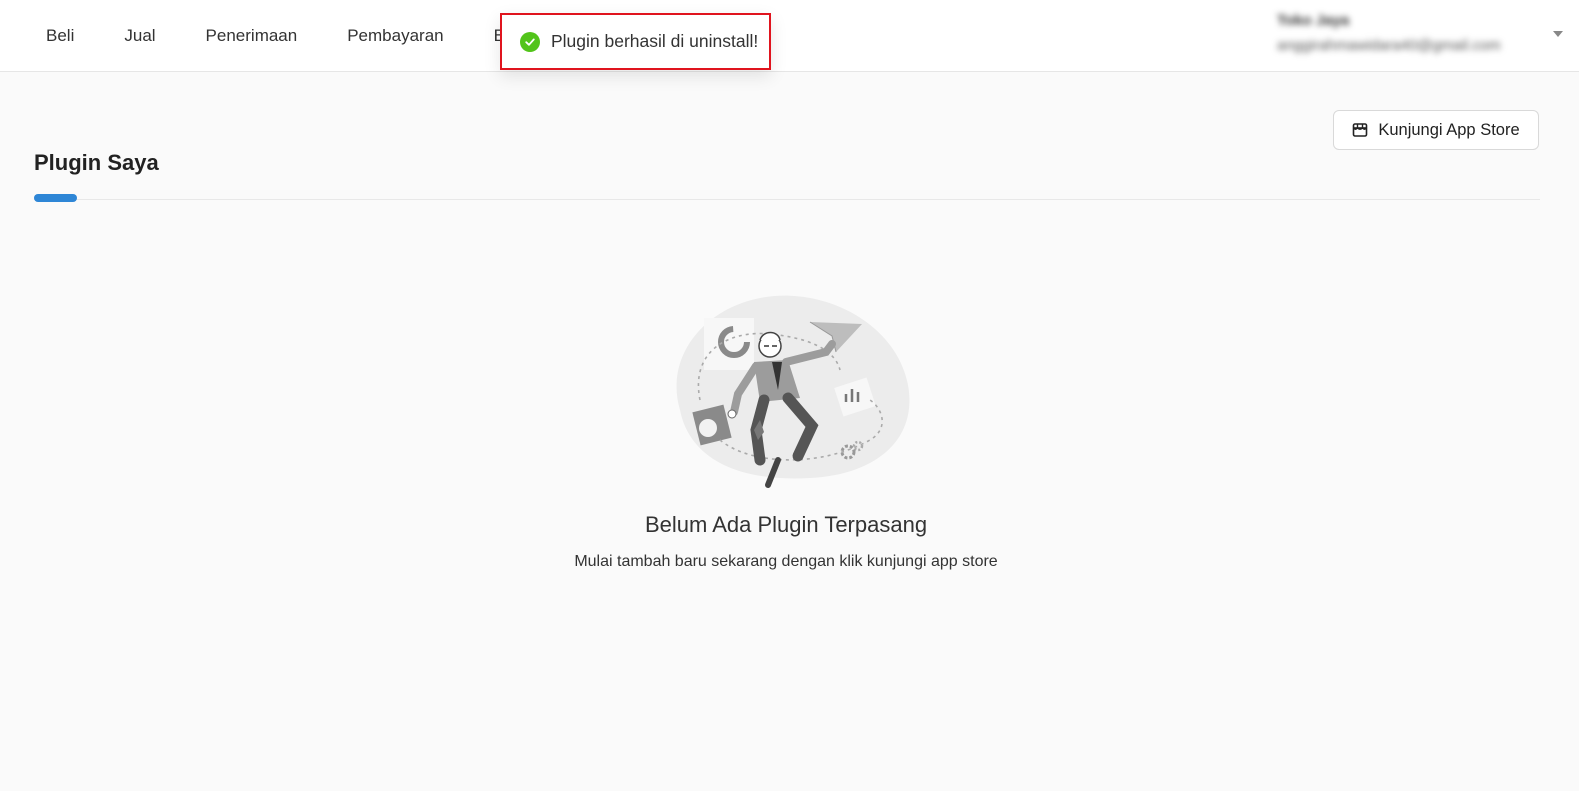  Describe the element at coordinates (786, 524) in the screenshot. I see `empty-state-title: Belum Ada Plugin Terpasang` at that location.